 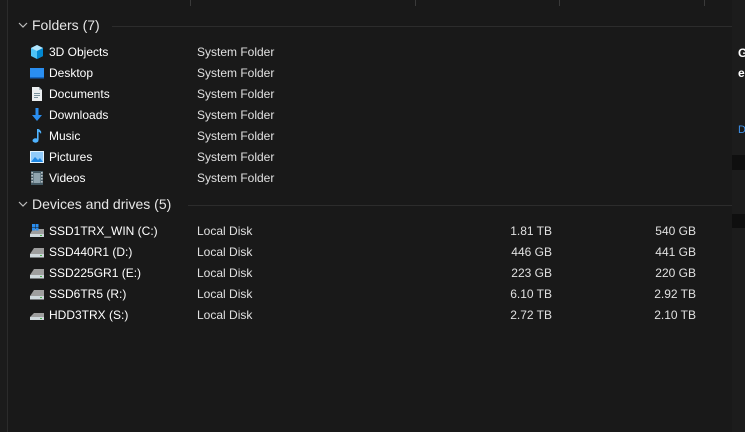 I want to click on total-size: 1.81 TB, so click(x=531, y=231).